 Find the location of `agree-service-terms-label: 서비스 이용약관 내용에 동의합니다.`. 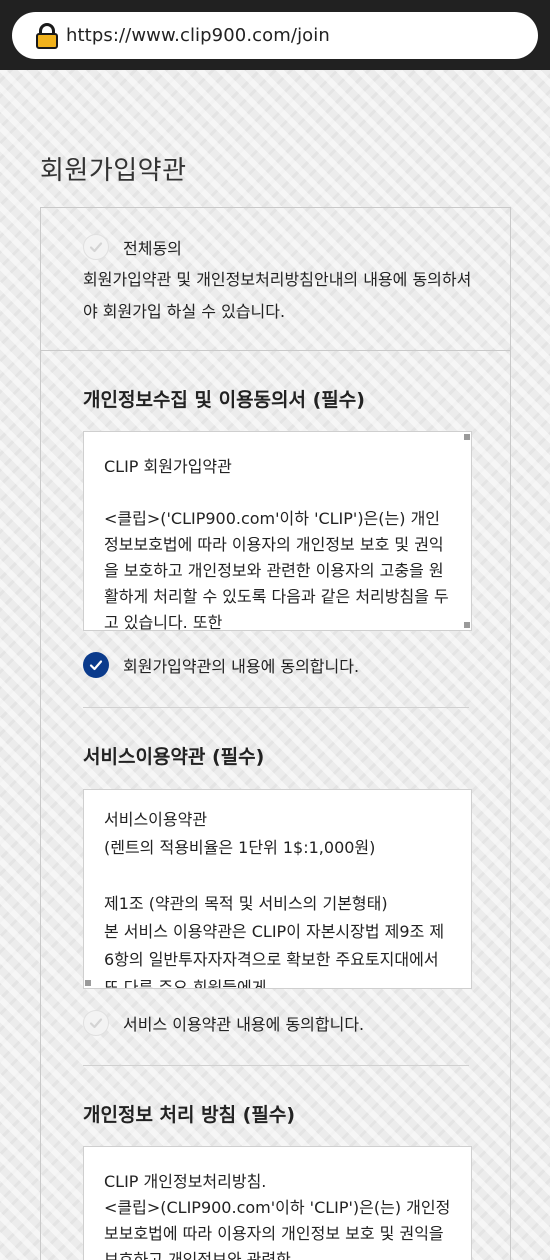

agree-service-terms-label: 서비스 이용약관 내용에 동의합니다. is located at coordinates (244, 1024).